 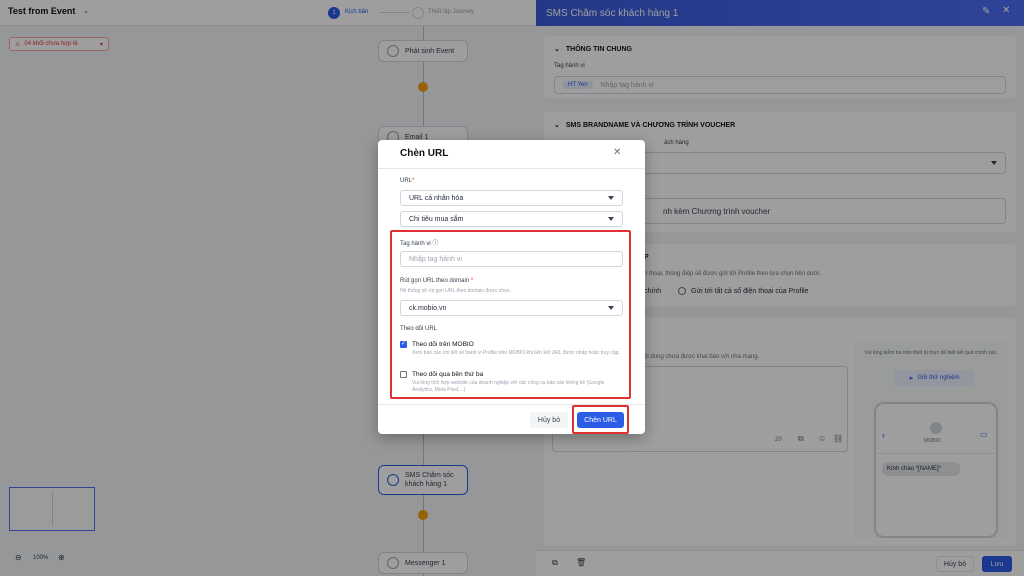 What do you see at coordinates (436, 219) in the screenshot?
I see `select-value: Chi tiêu mua sắm` at bounding box center [436, 219].